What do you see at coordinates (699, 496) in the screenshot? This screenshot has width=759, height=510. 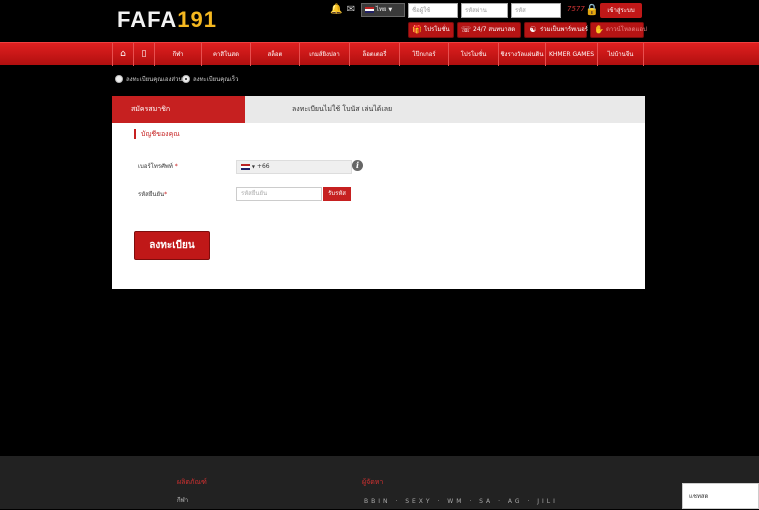 I see `live-chat-label: แชทสด` at bounding box center [699, 496].